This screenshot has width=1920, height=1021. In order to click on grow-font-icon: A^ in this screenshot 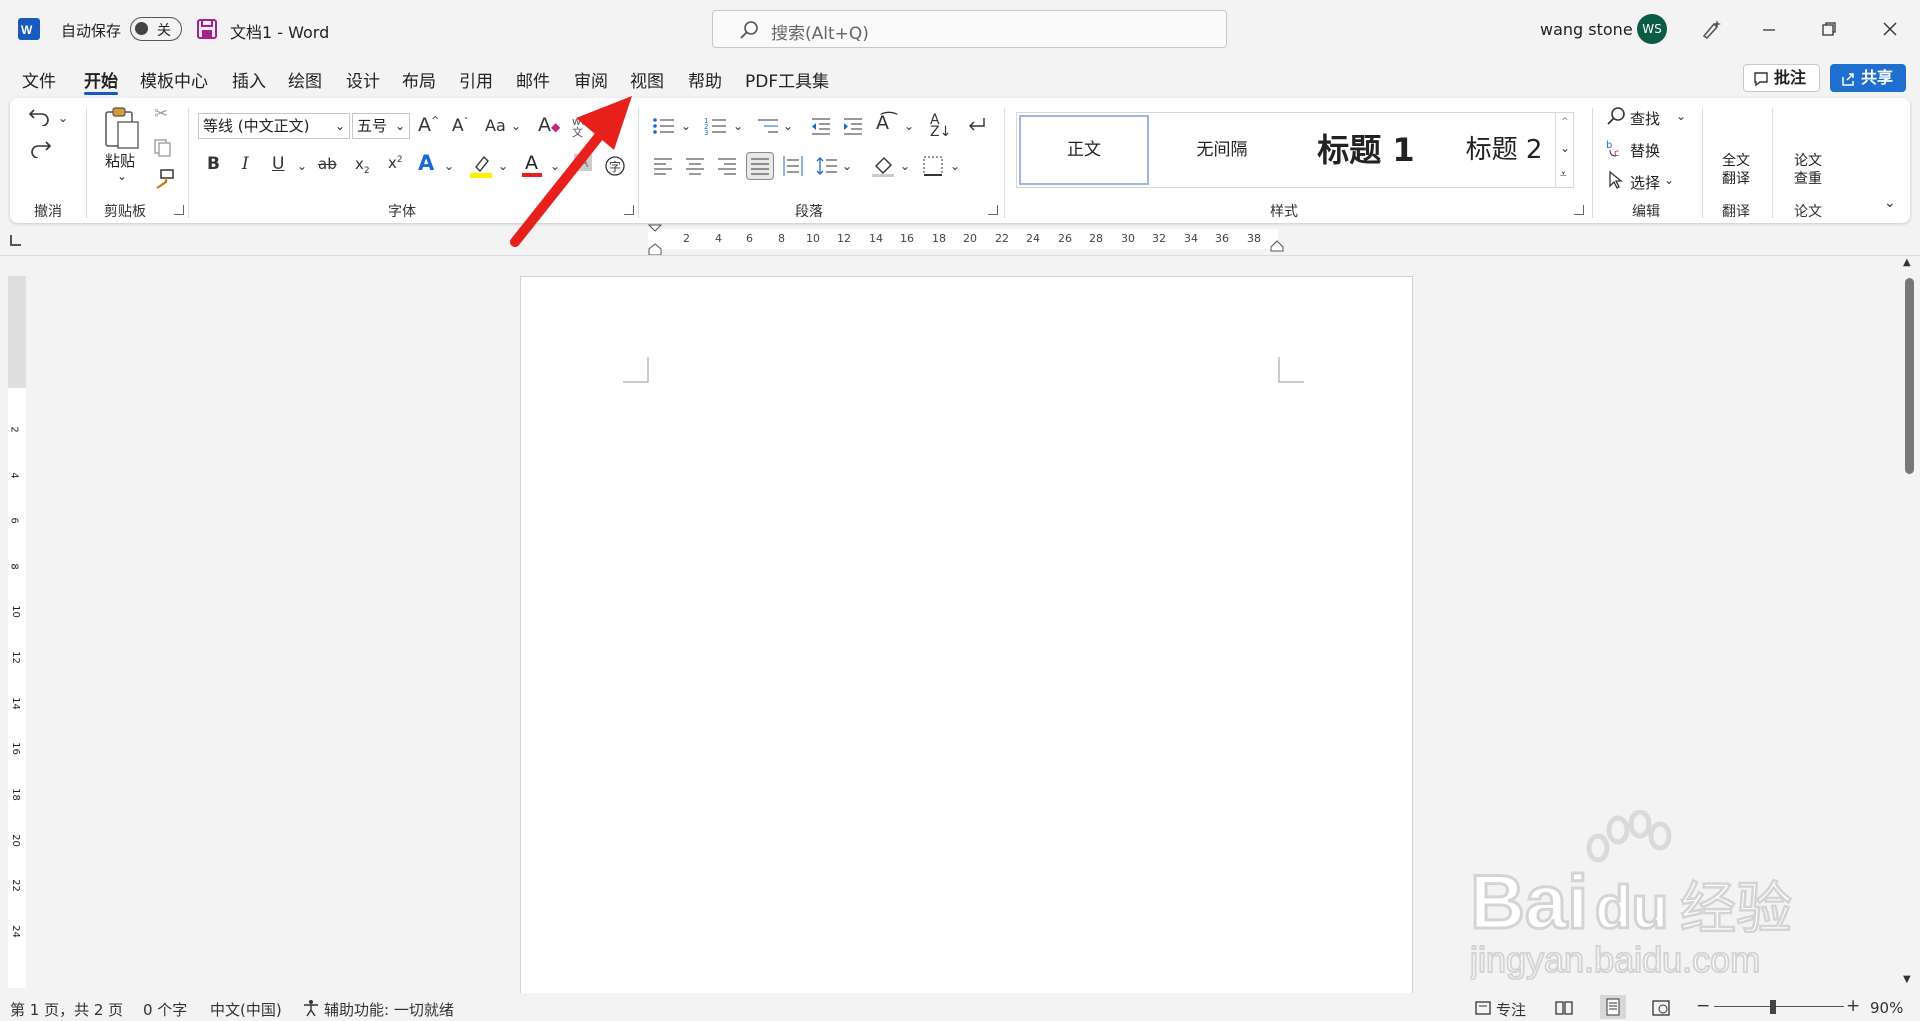, I will do `click(428, 125)`.